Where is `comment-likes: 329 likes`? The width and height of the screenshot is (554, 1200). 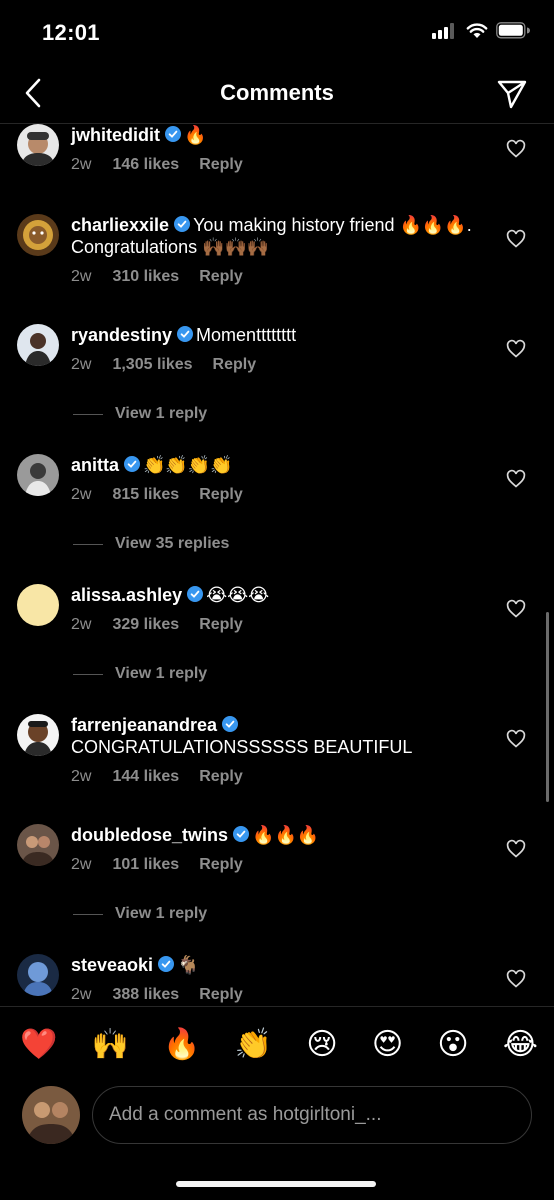 comment-likes: 329 likes is located at coordinates (145, 624).